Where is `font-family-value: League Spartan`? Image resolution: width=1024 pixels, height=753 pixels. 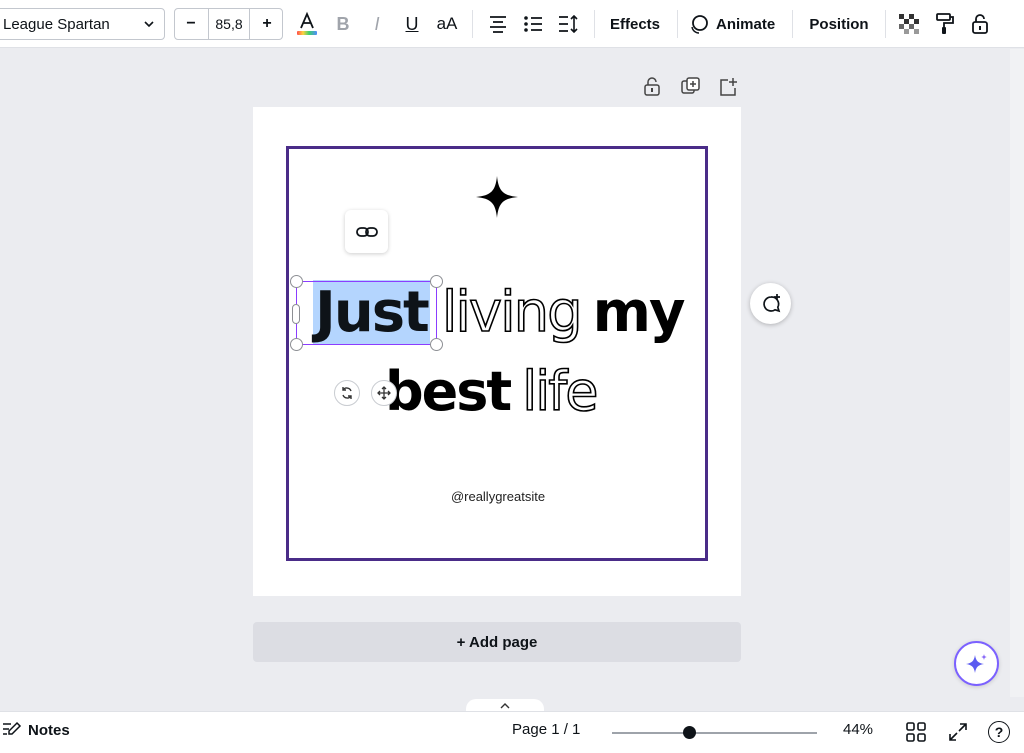
font-family-value: League Spartan is located at coordinates (56, 24).